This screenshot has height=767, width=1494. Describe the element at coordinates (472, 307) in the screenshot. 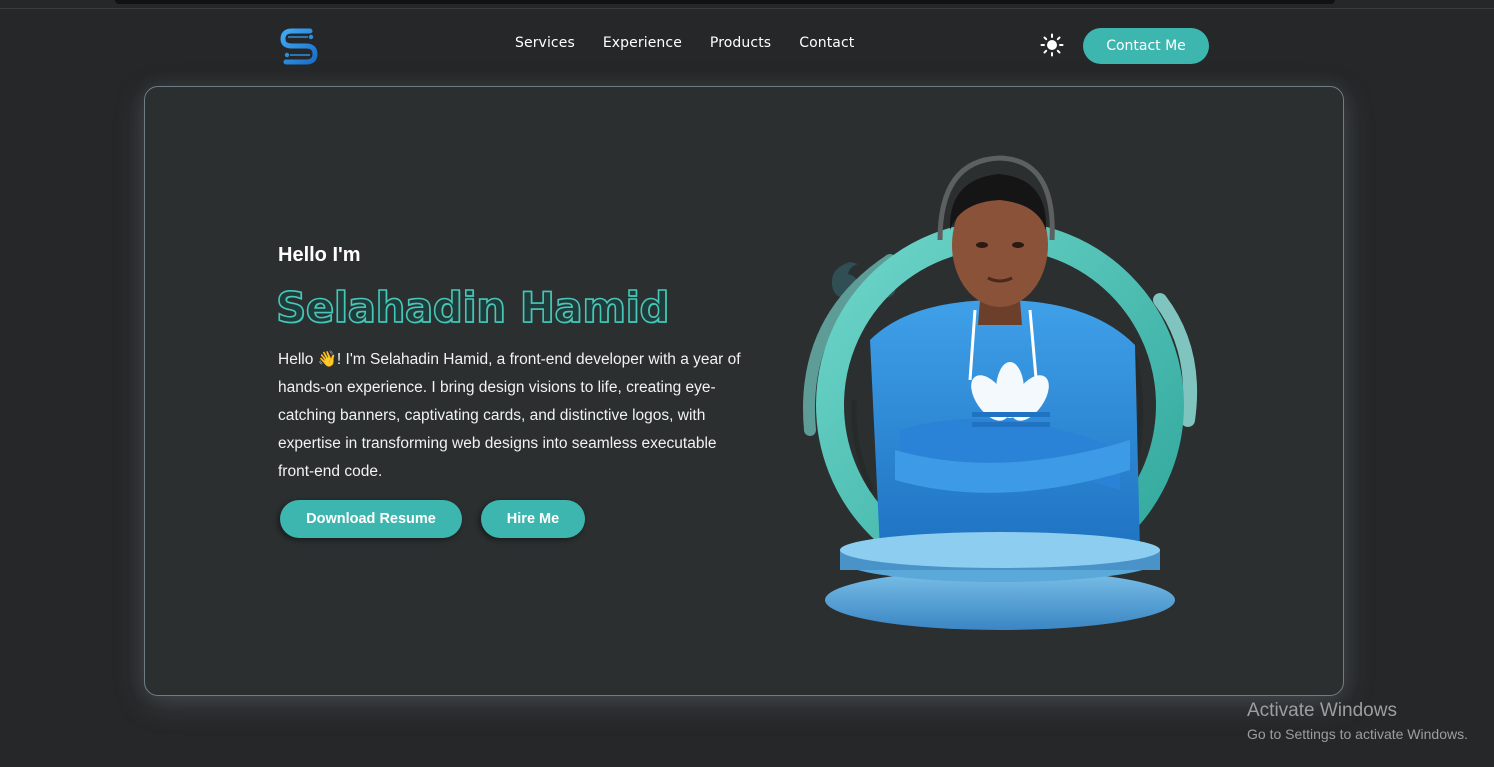

I see `hero-name: Selahadin Hamid` at that location.